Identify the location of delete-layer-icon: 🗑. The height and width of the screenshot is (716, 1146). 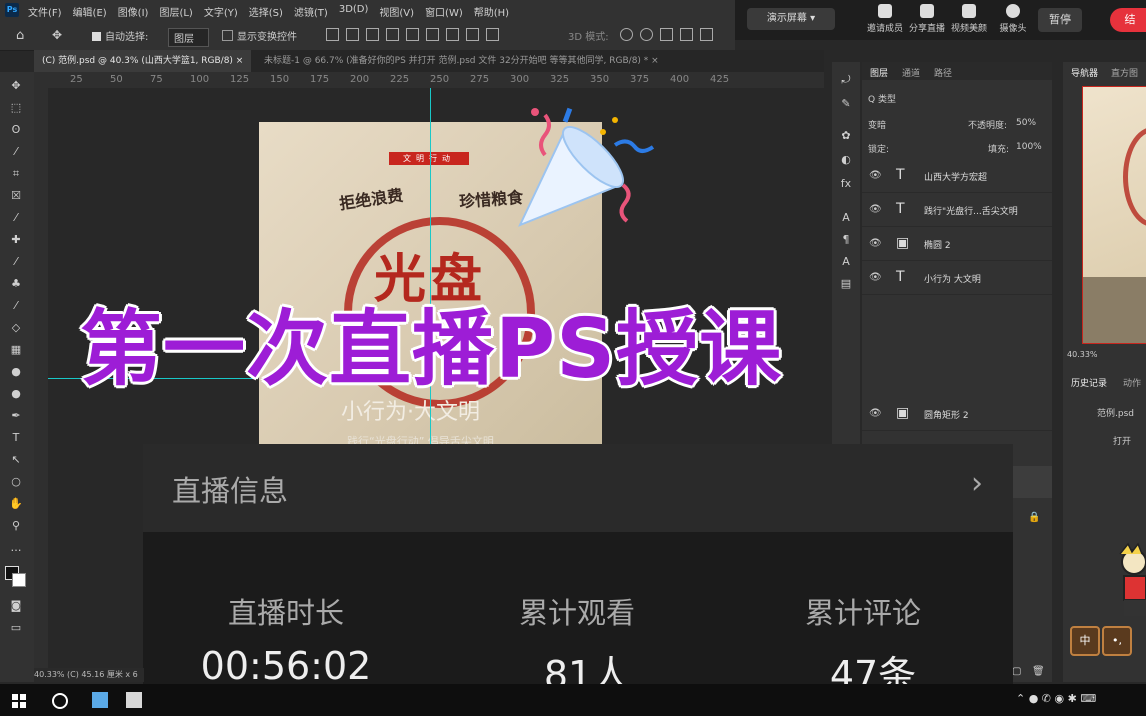
(1038, 671).